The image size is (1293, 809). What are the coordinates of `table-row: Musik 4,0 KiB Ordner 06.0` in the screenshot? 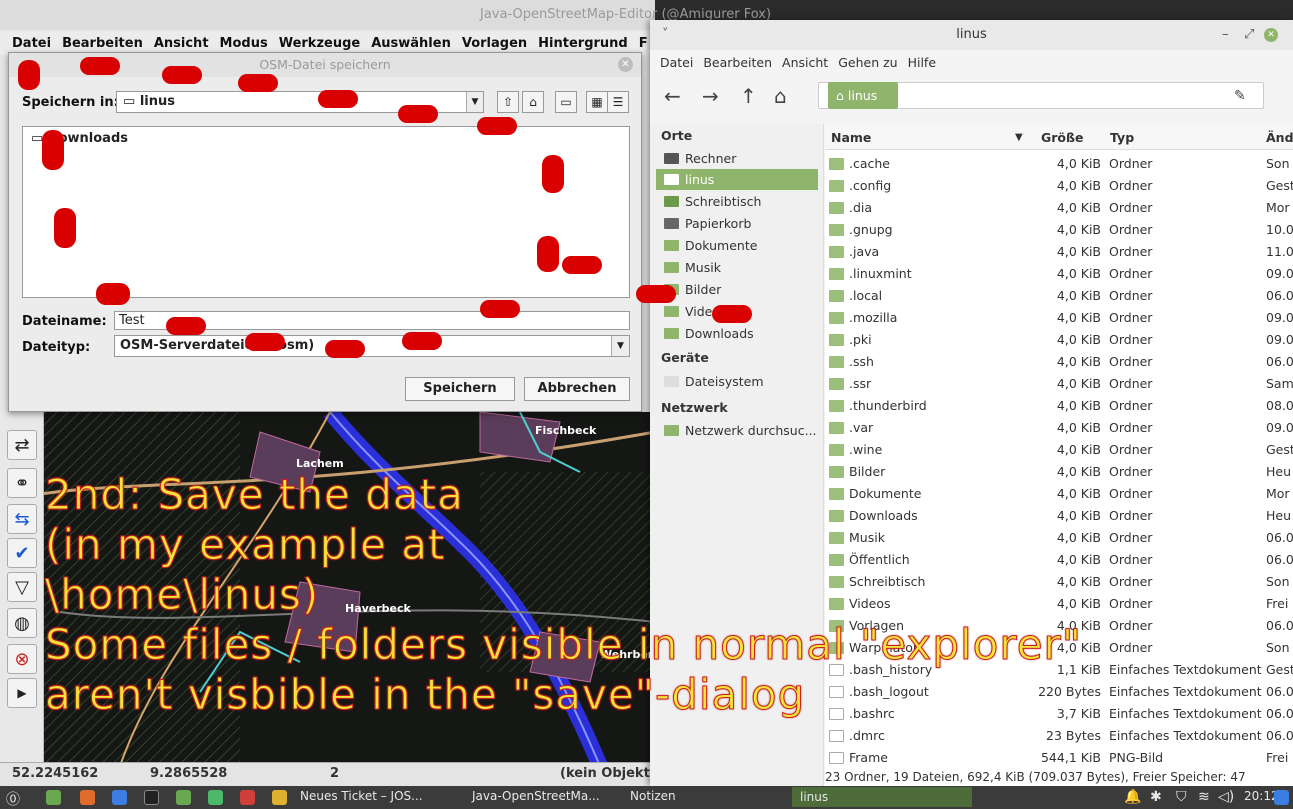 It's located at (1059, 538).